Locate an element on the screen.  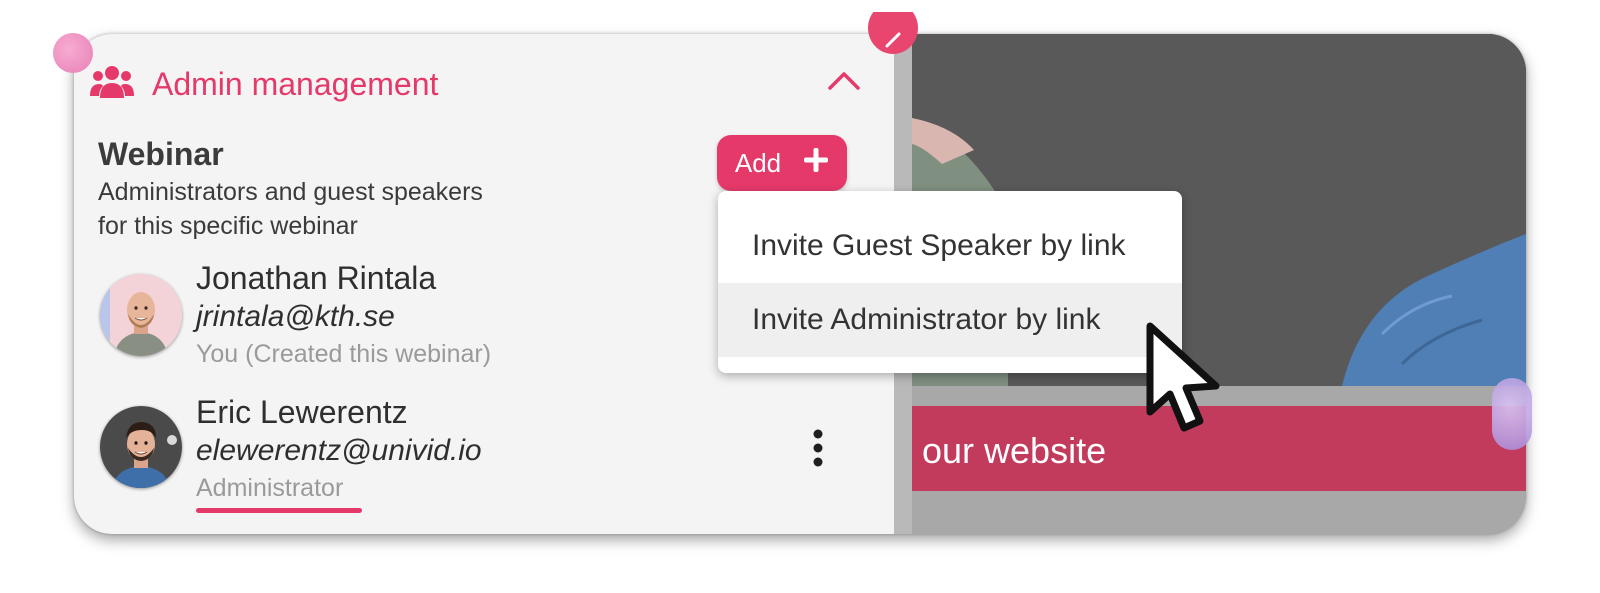
person-email: elewerentz@univid.io is located at coordinates (339, 450).